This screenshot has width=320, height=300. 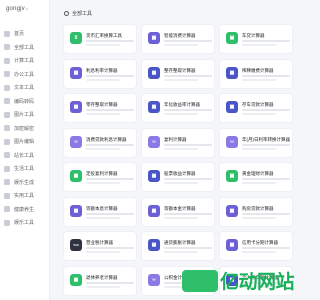 I want to click on tool-card: ▦ 购房贷款计算器, so click(x=256, y=211).